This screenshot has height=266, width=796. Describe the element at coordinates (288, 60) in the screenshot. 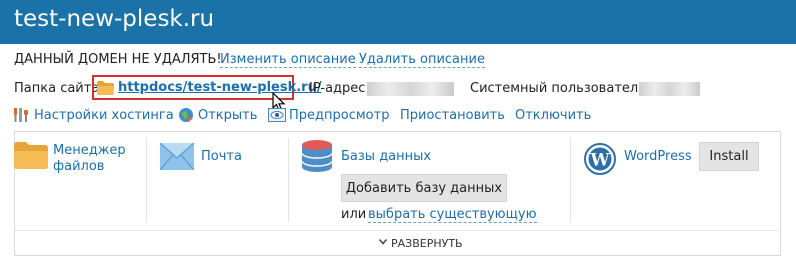

I see `edit-description-link: Изменить описание` at that location.